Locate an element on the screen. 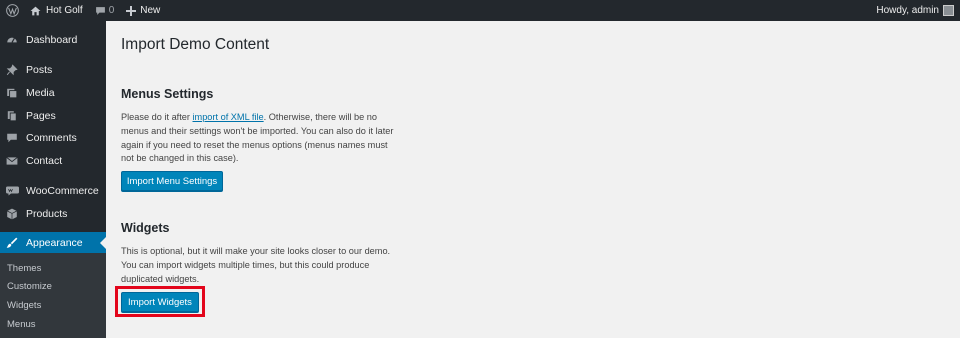 Image resolution: width=960 pixels, height=338 pixels. account-menu: Howdy, admin is located at coordinates (915, 10).